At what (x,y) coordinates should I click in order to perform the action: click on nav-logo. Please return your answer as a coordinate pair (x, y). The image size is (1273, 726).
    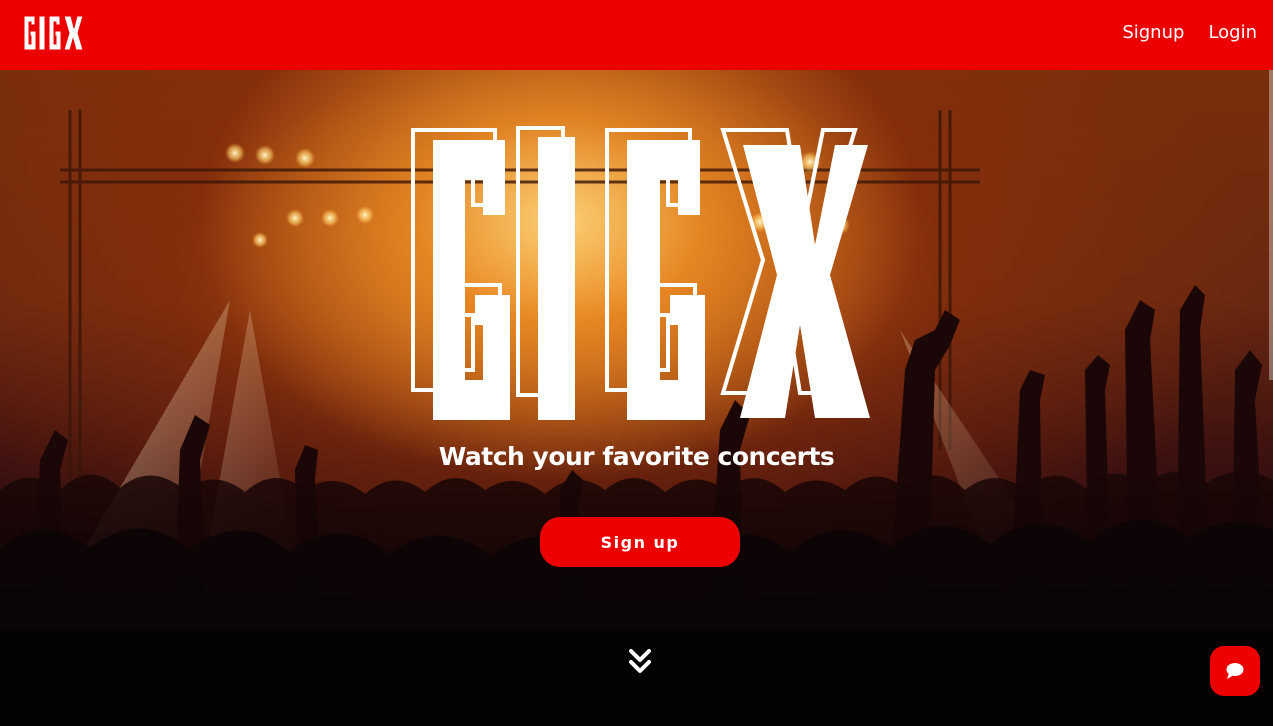
    Looking at the image, I should click on (53, 33).